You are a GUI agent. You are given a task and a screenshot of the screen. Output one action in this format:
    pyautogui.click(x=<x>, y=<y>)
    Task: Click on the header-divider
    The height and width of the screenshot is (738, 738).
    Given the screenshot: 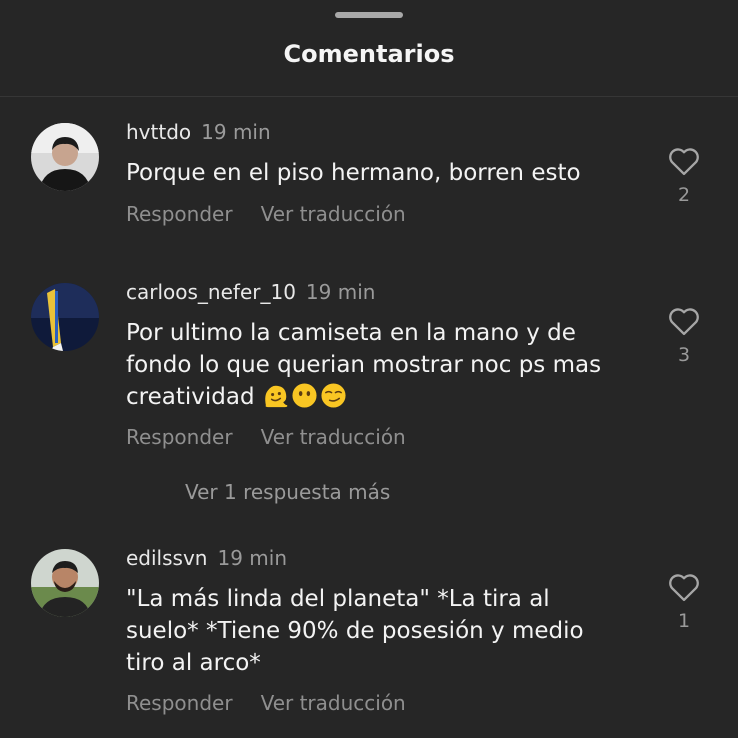 What is the action you would take?
    pyautogui.click(x=369, y=96)
    